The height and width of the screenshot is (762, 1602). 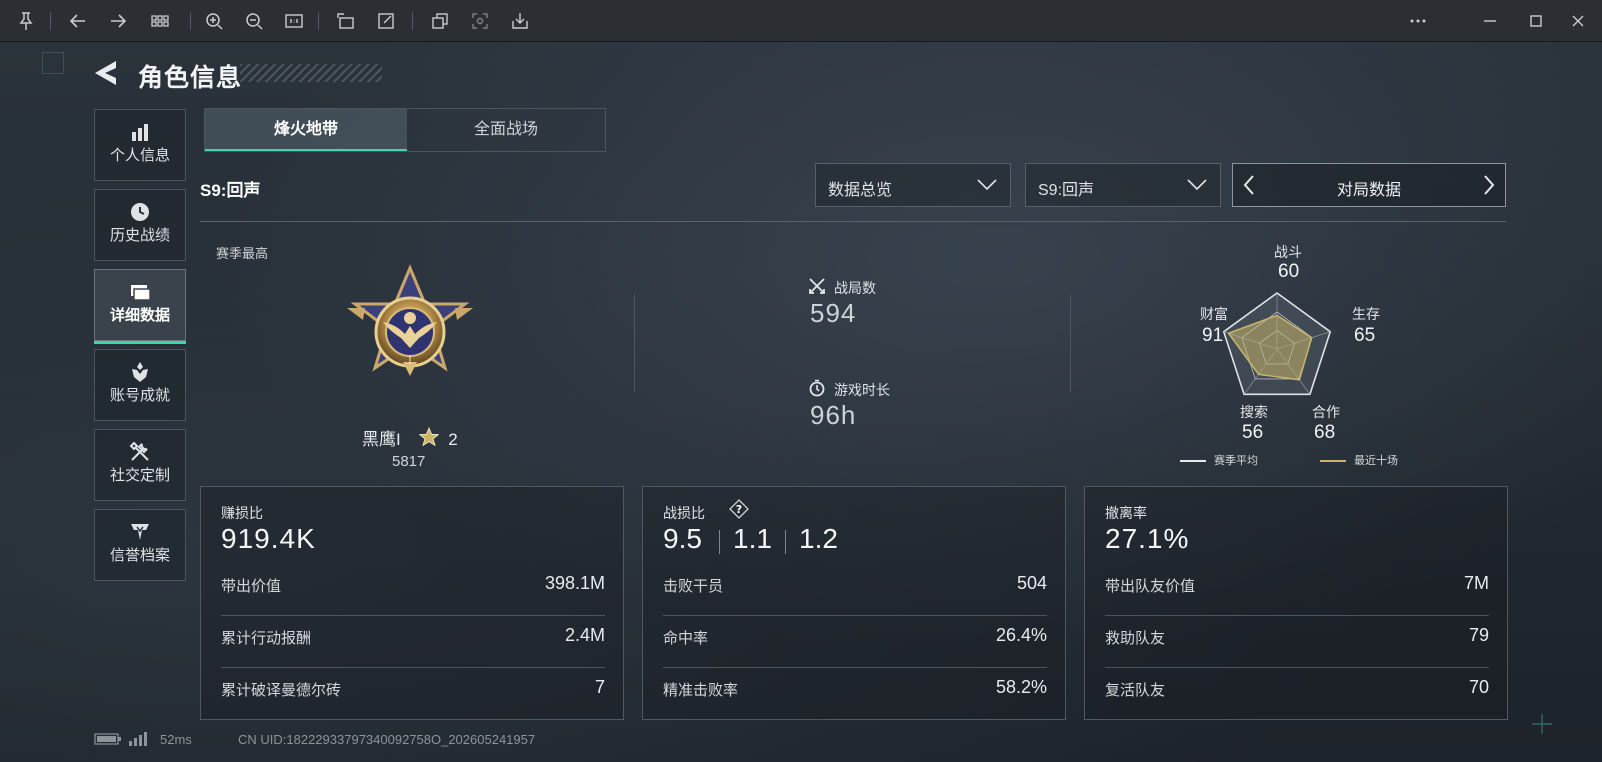 What do you see at coordinates (1478, 635) in the screenshot?
I see `row-value: 79` at bounding box center [1478, 635].